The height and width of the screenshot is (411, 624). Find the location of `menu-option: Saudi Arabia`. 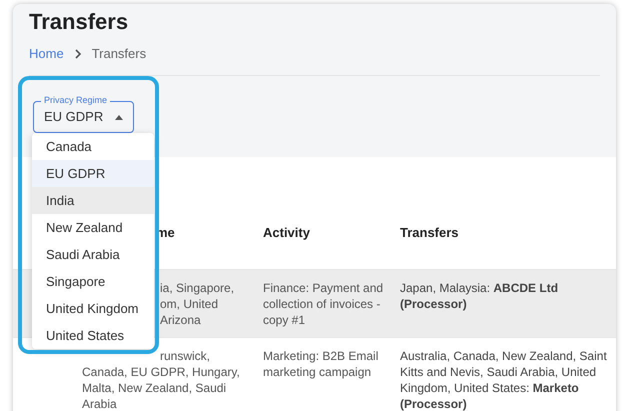

menu-option: Saudi Arabia is located at coordinates (93, 254).